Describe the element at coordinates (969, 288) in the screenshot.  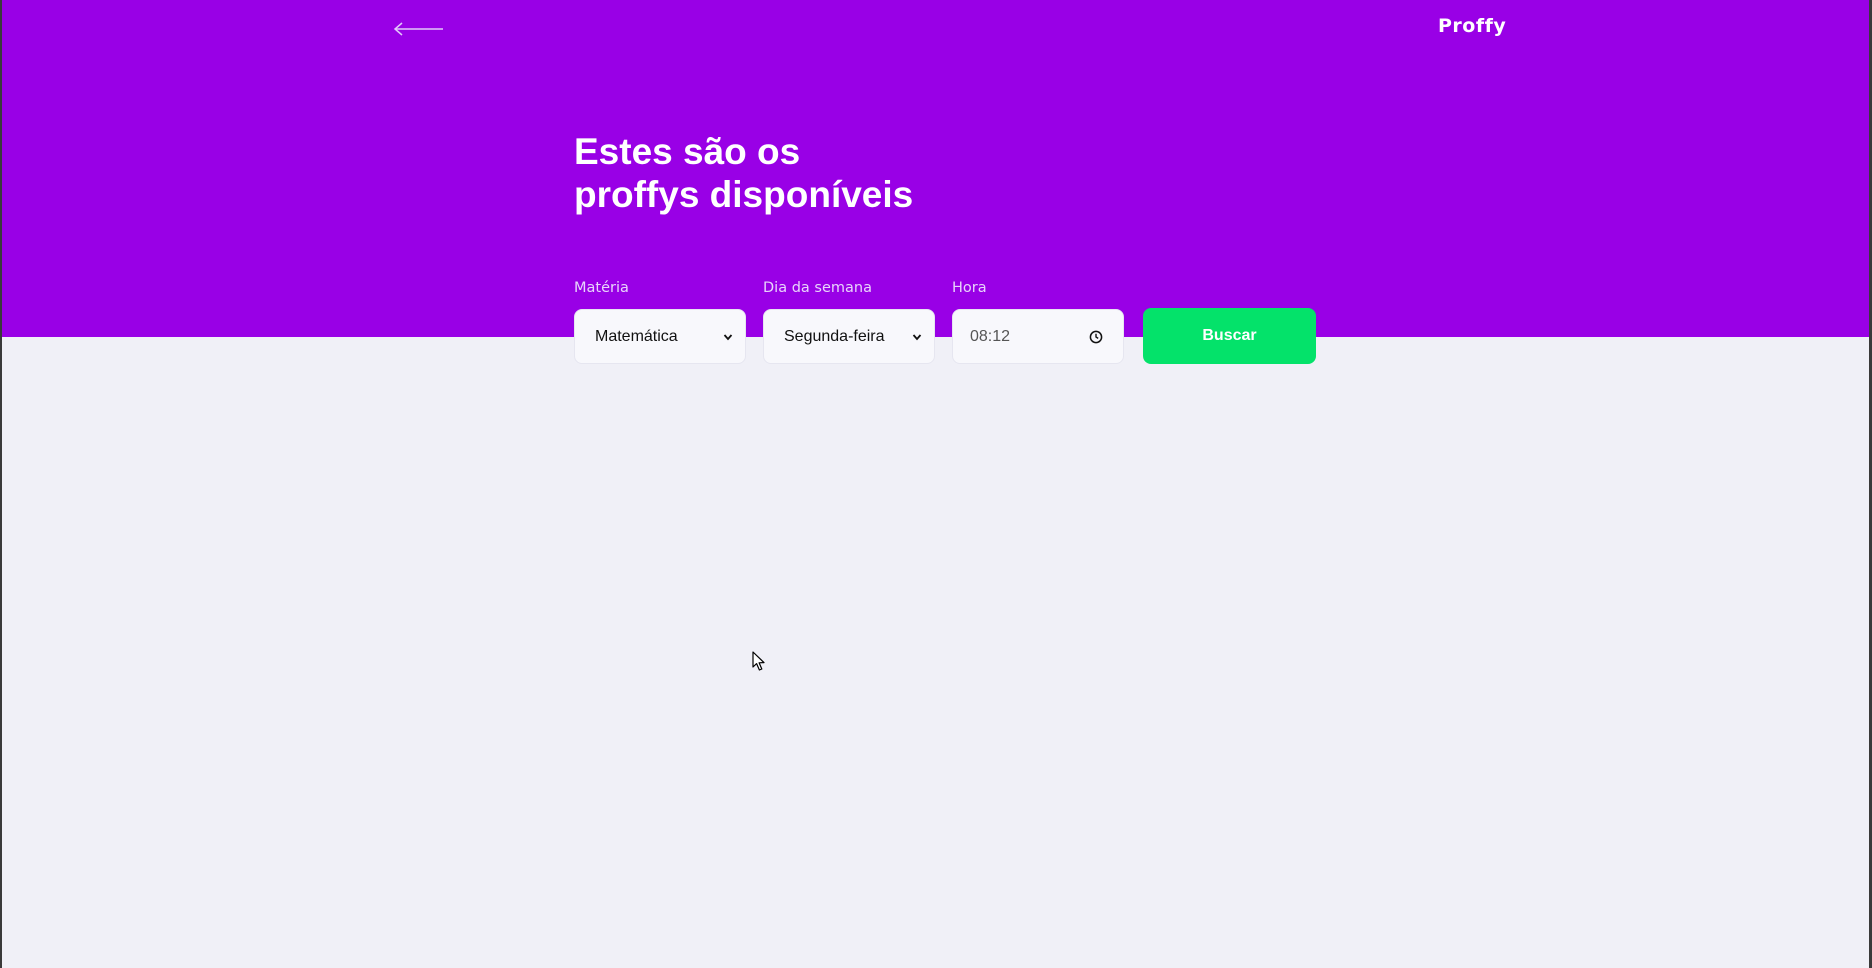
I see `time-label: Hora` at that location.